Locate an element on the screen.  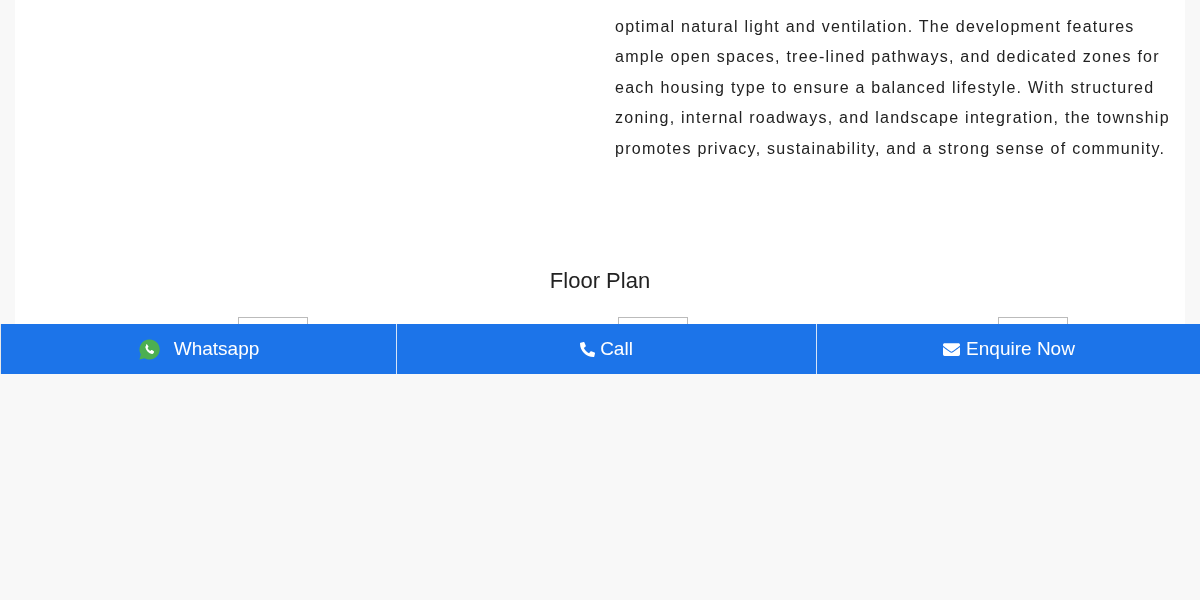
enquire-button: Enquire Now is located at coordinates (1008, 349).